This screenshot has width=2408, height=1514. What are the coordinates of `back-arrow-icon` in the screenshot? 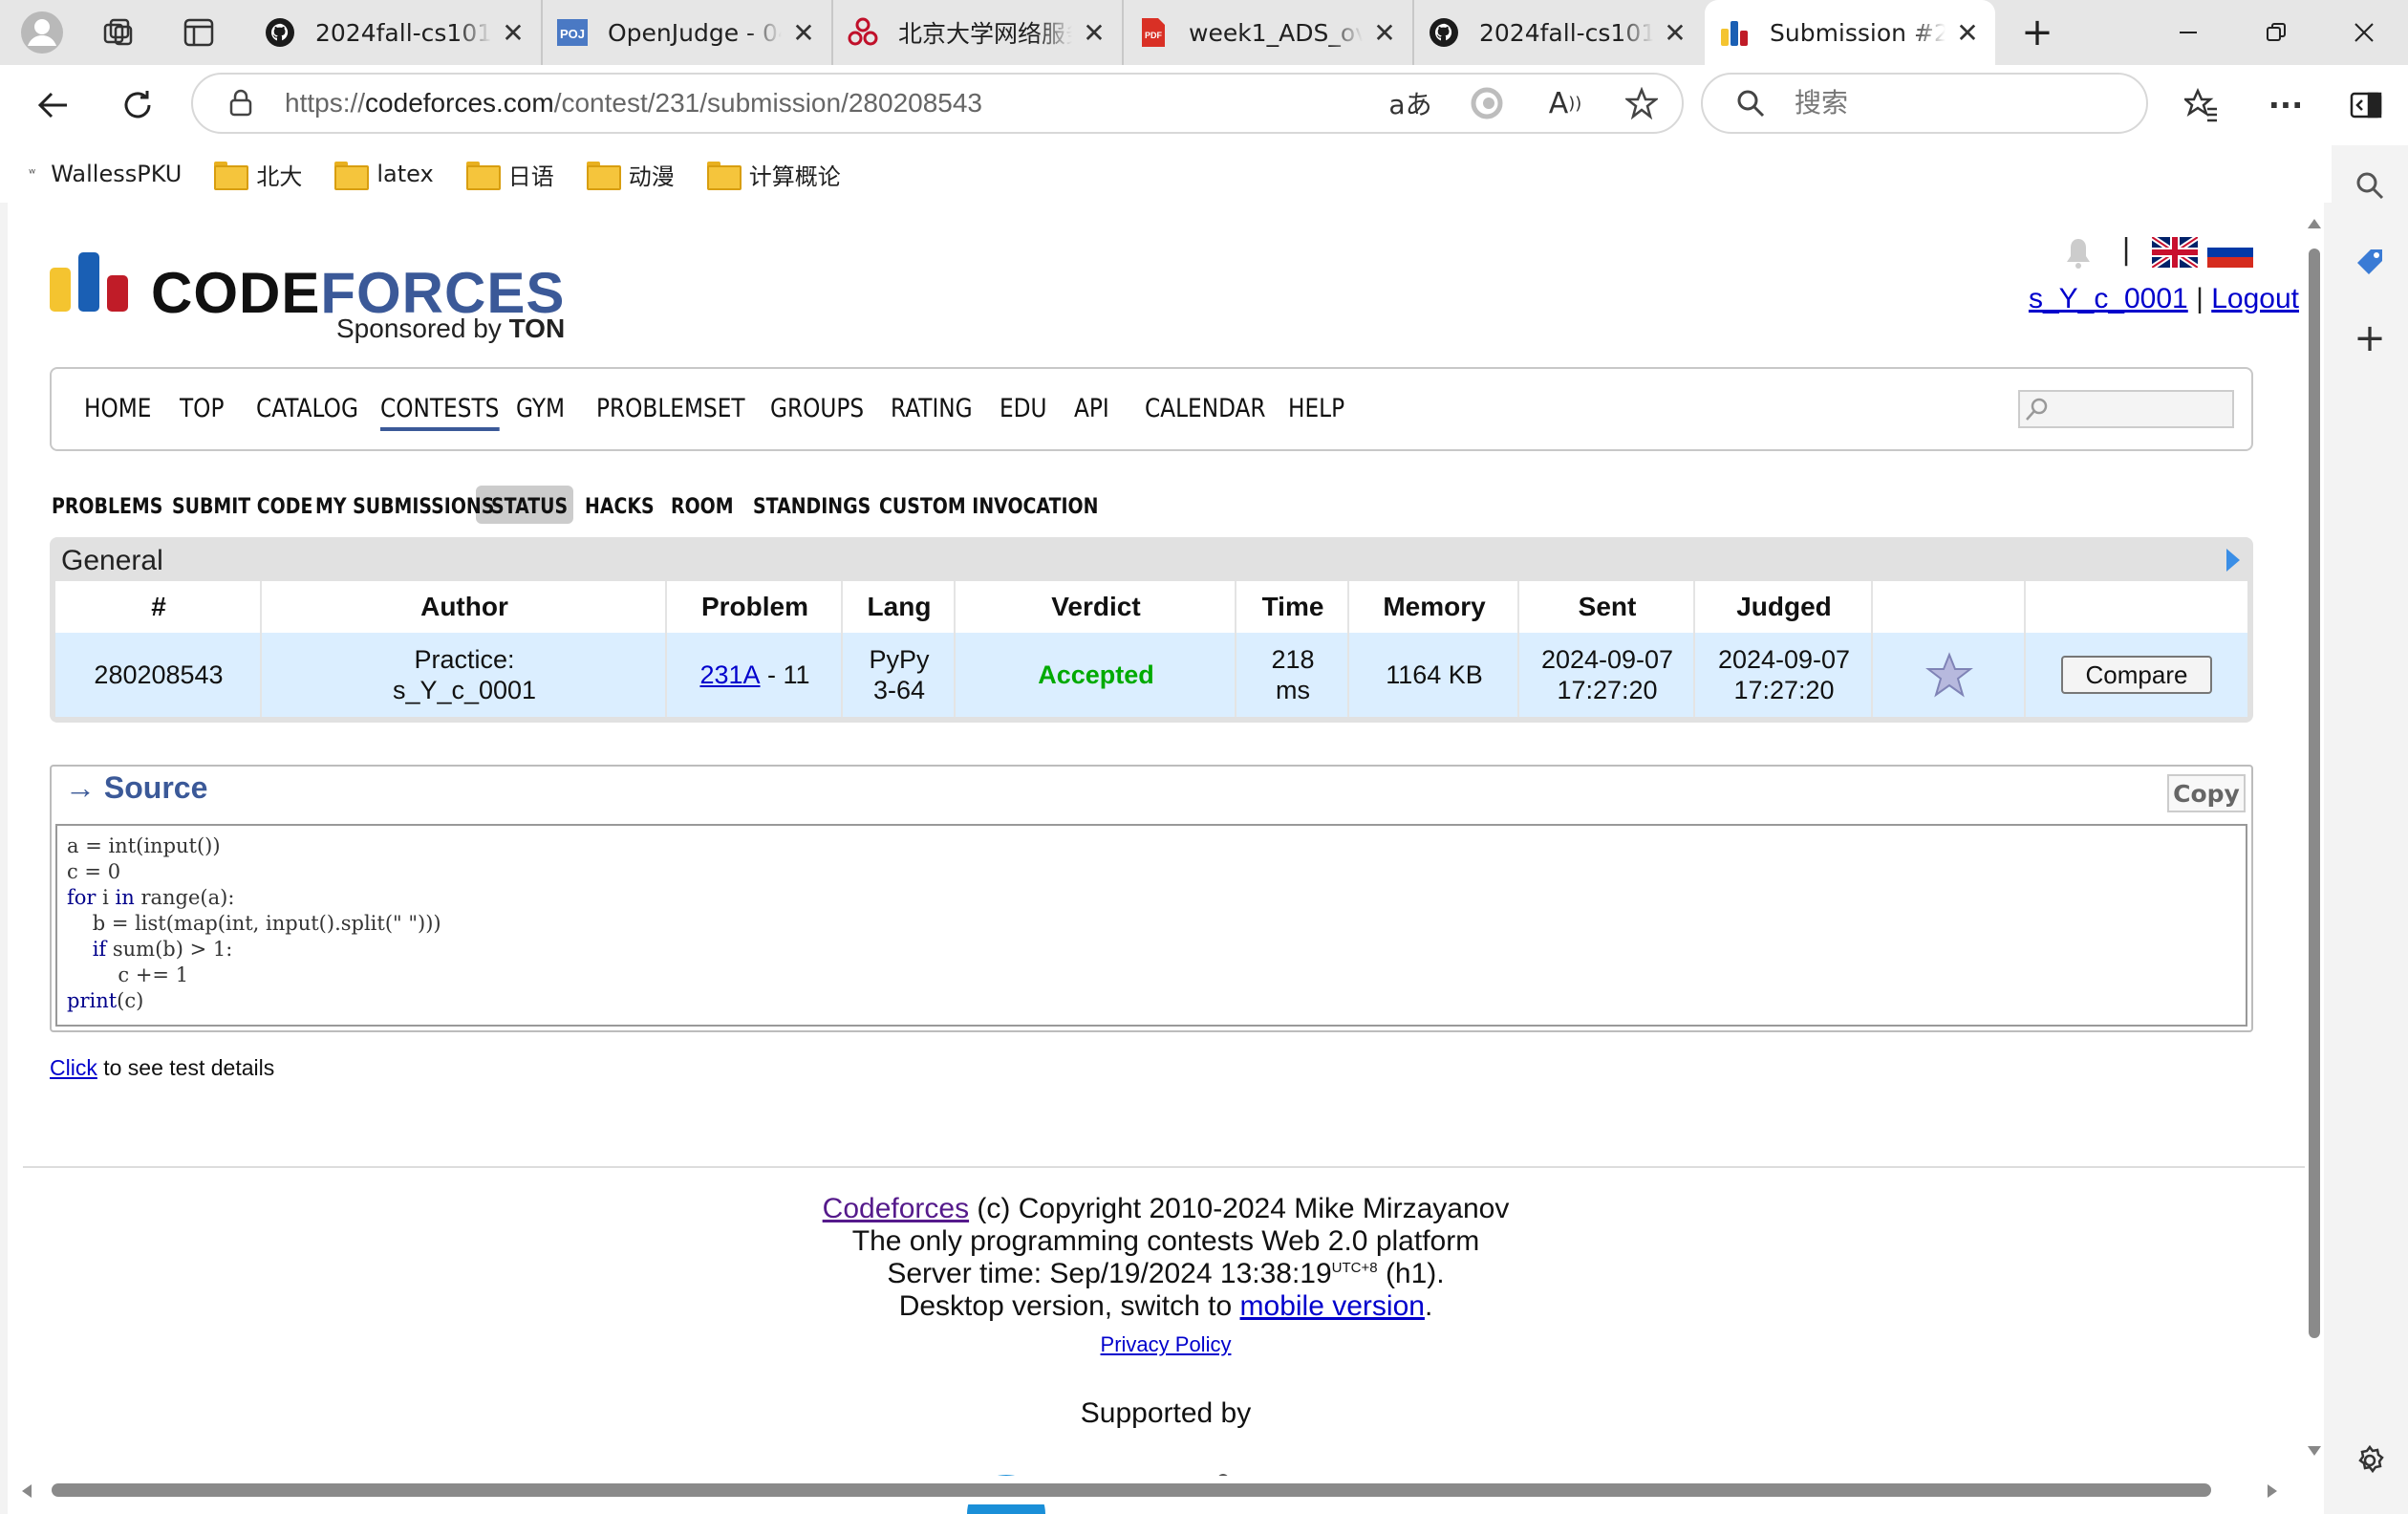 It's located at (54, 105).